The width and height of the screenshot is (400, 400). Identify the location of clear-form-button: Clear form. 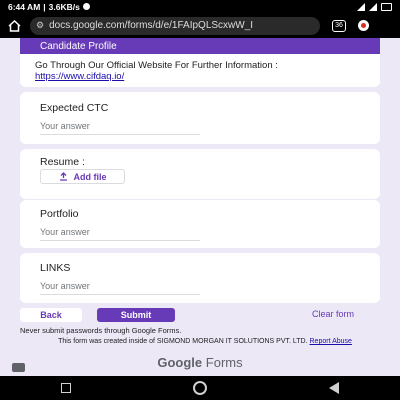
(333, 314).